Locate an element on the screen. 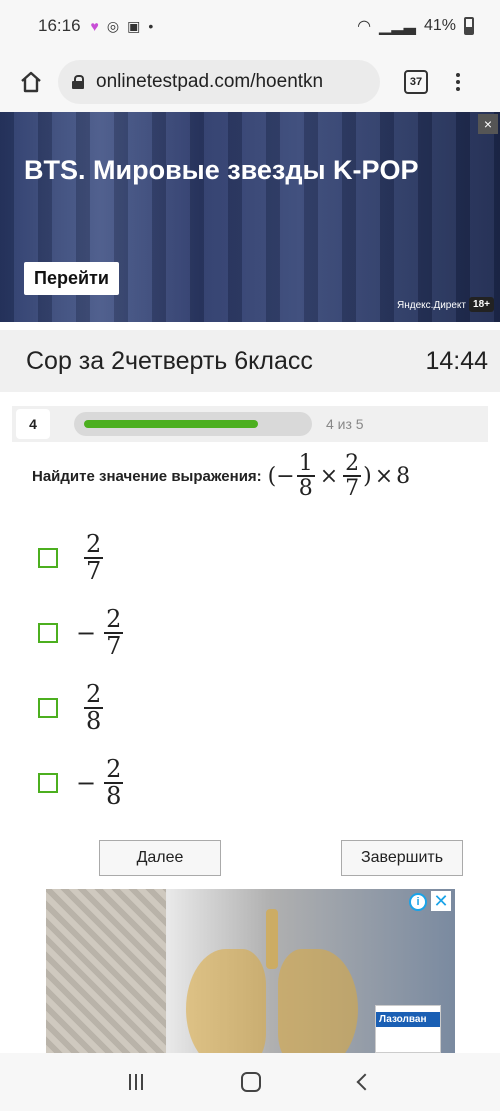 The width and height of the screenshot is (500, 1111). expr-fraction-1: 1 8 is located at coordinates (305, 476).